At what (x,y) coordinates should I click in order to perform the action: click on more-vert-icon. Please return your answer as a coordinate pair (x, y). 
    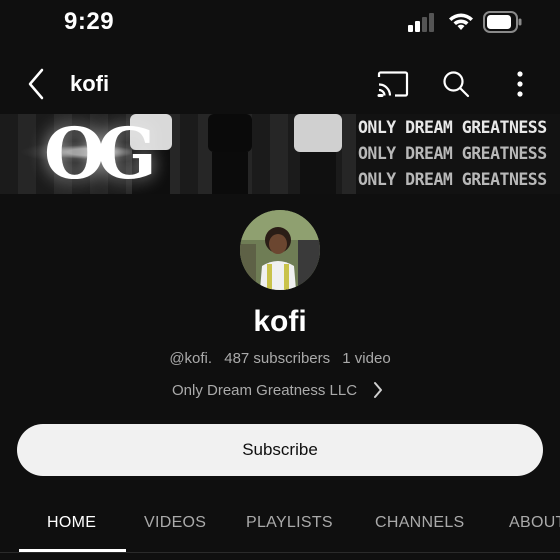
    Looking at the image, I should click on (520, 84).